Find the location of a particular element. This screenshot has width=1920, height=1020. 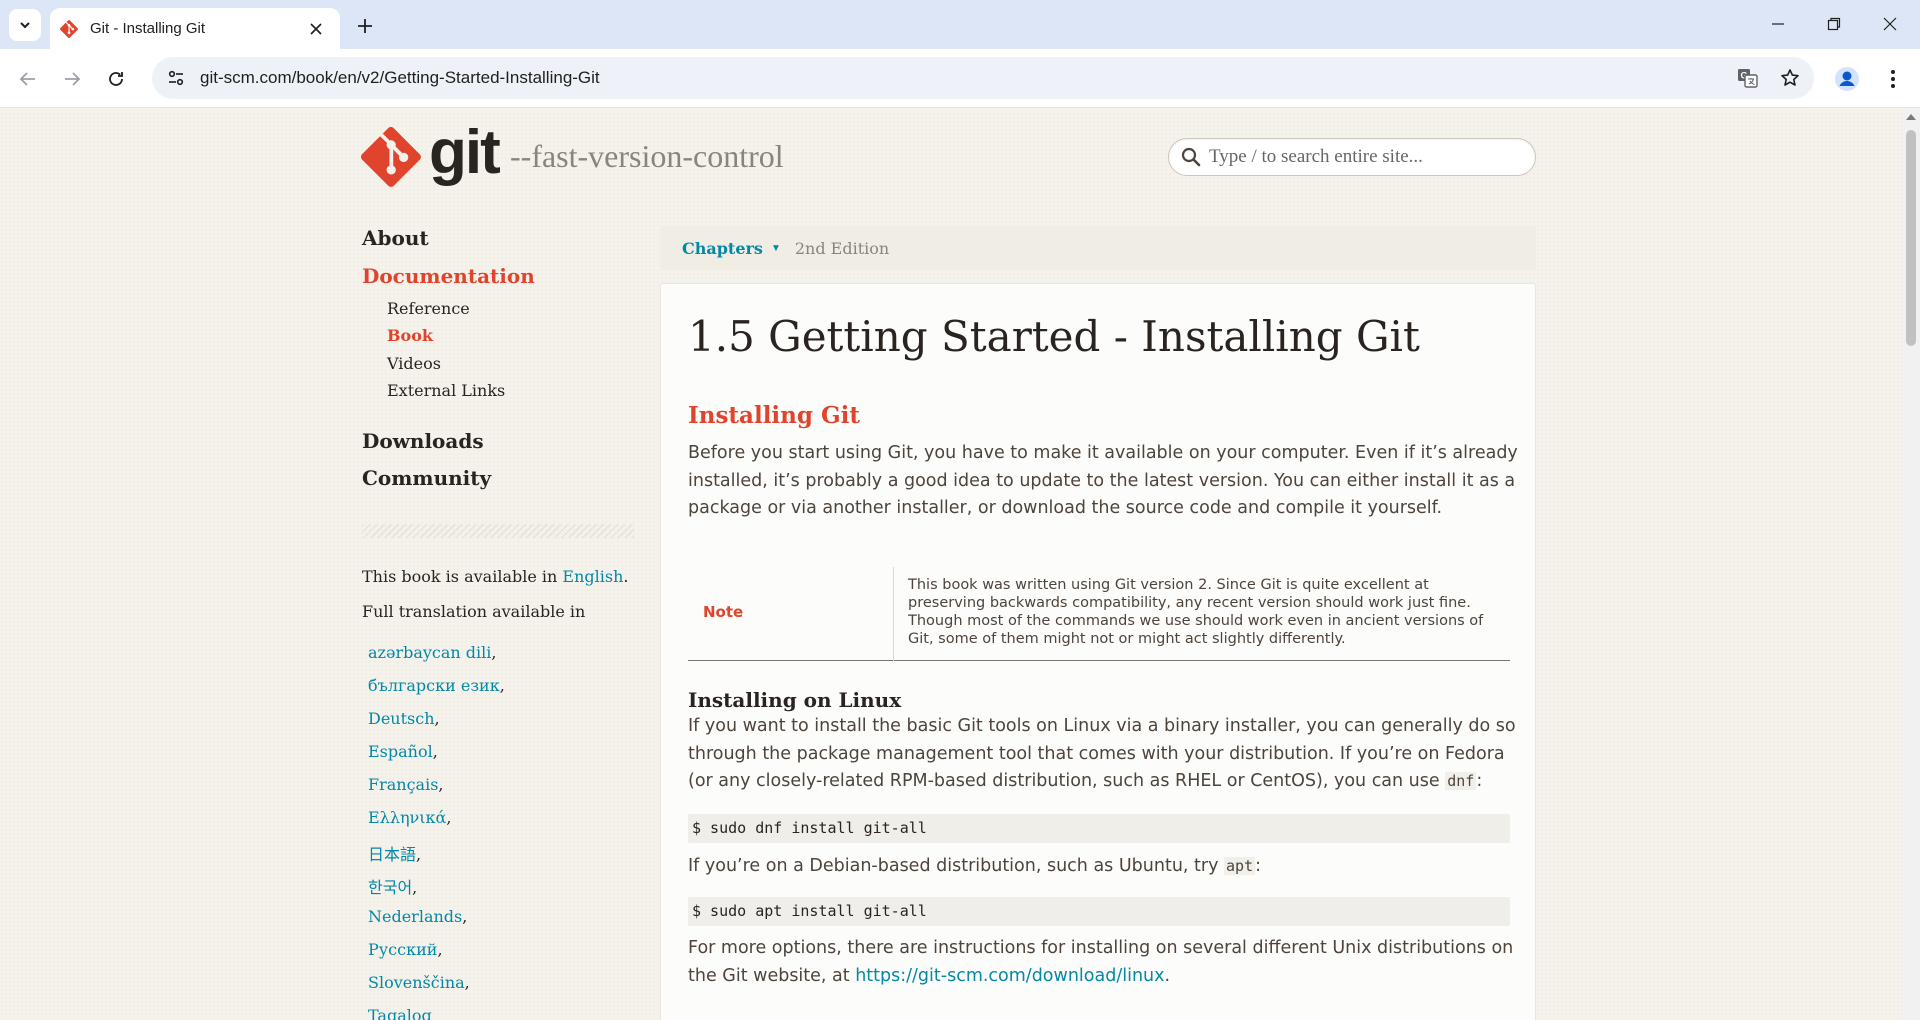

lang-link: Français is located at coordinates (403, 784).